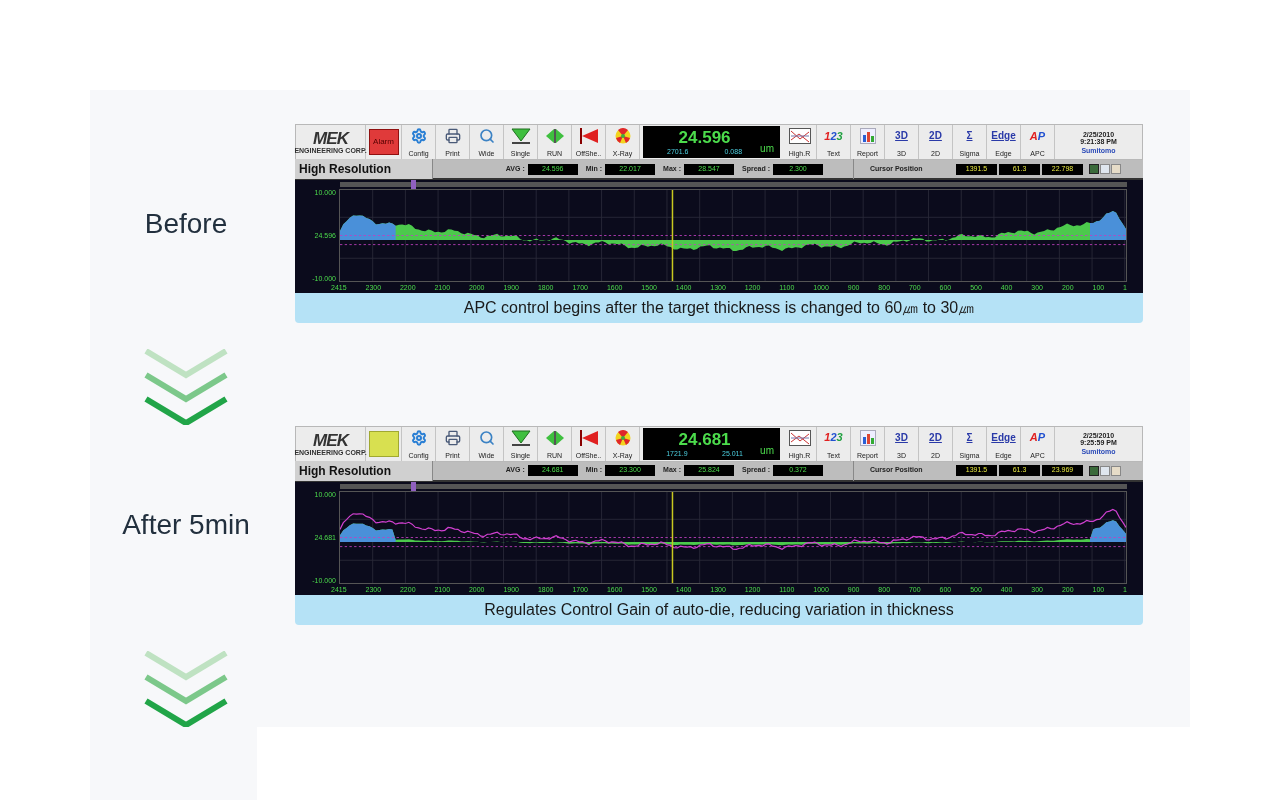  What do you see at coordinates (186, 223) in the screenshot?
I see `section-label: Before` at bounding box center [186, 223].